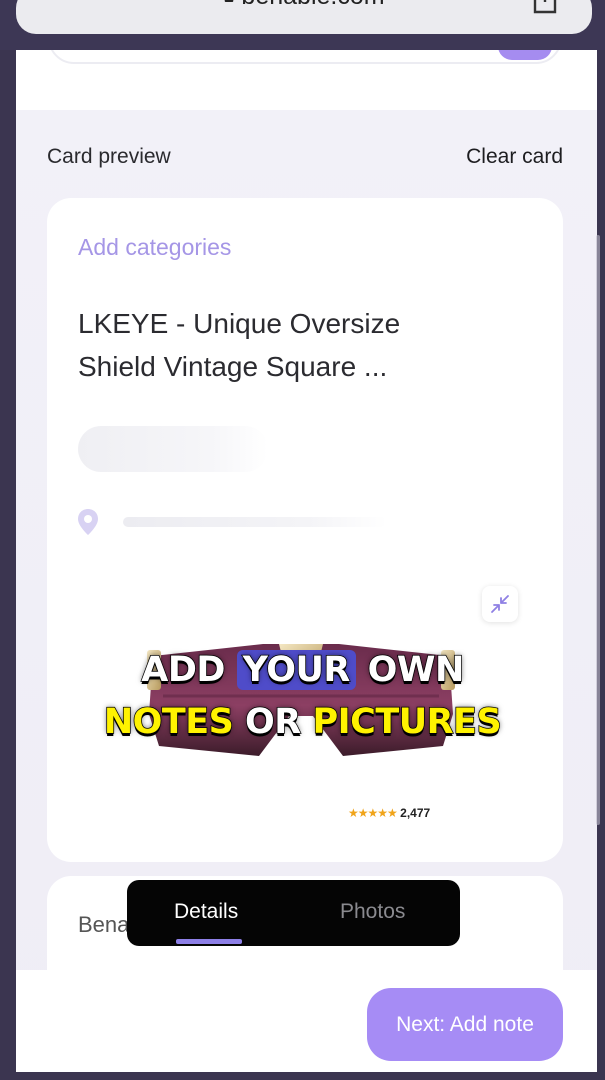  Describe the element at coordinates (206, 912) in the screenshot. I see `tab-details: Details` at that location.